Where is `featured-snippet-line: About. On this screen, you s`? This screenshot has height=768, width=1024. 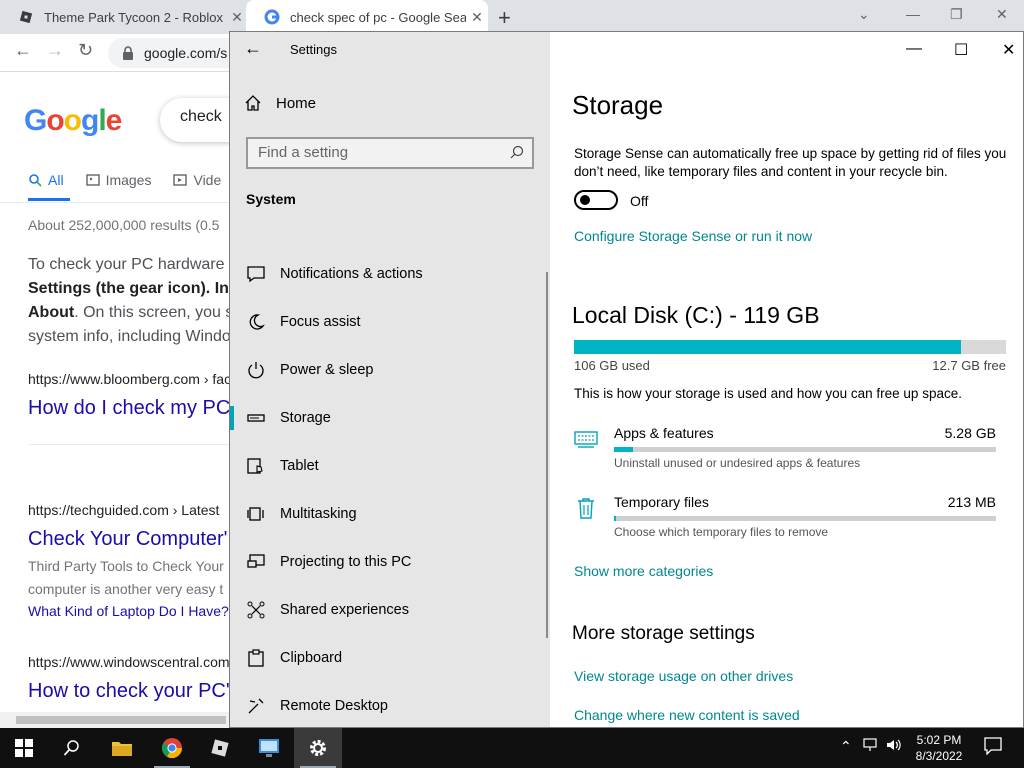 featured-snippet-line: About. On this screen, you s is located at coordinates (130, 313).